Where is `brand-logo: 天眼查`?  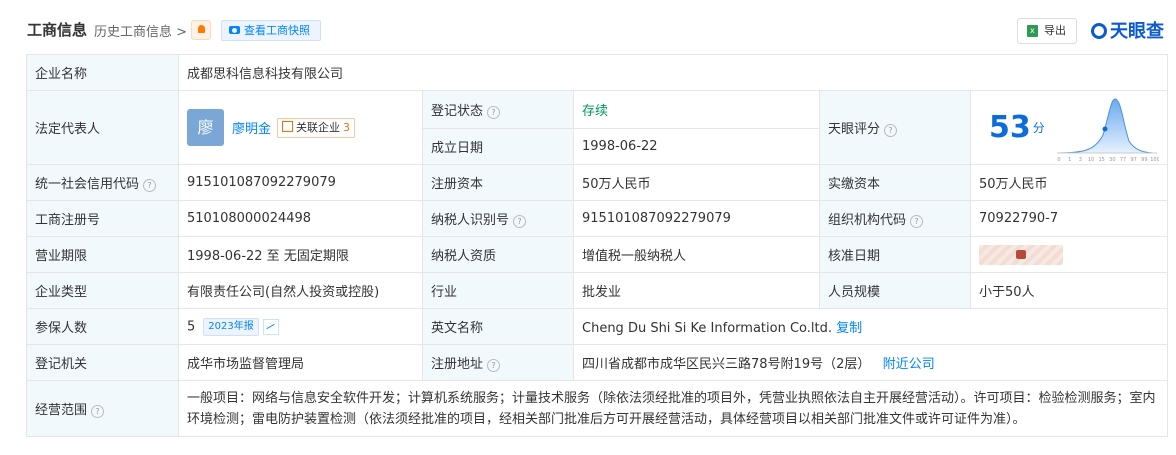 brand-logo: 天眼查 is located at coordinates (1127, 30).